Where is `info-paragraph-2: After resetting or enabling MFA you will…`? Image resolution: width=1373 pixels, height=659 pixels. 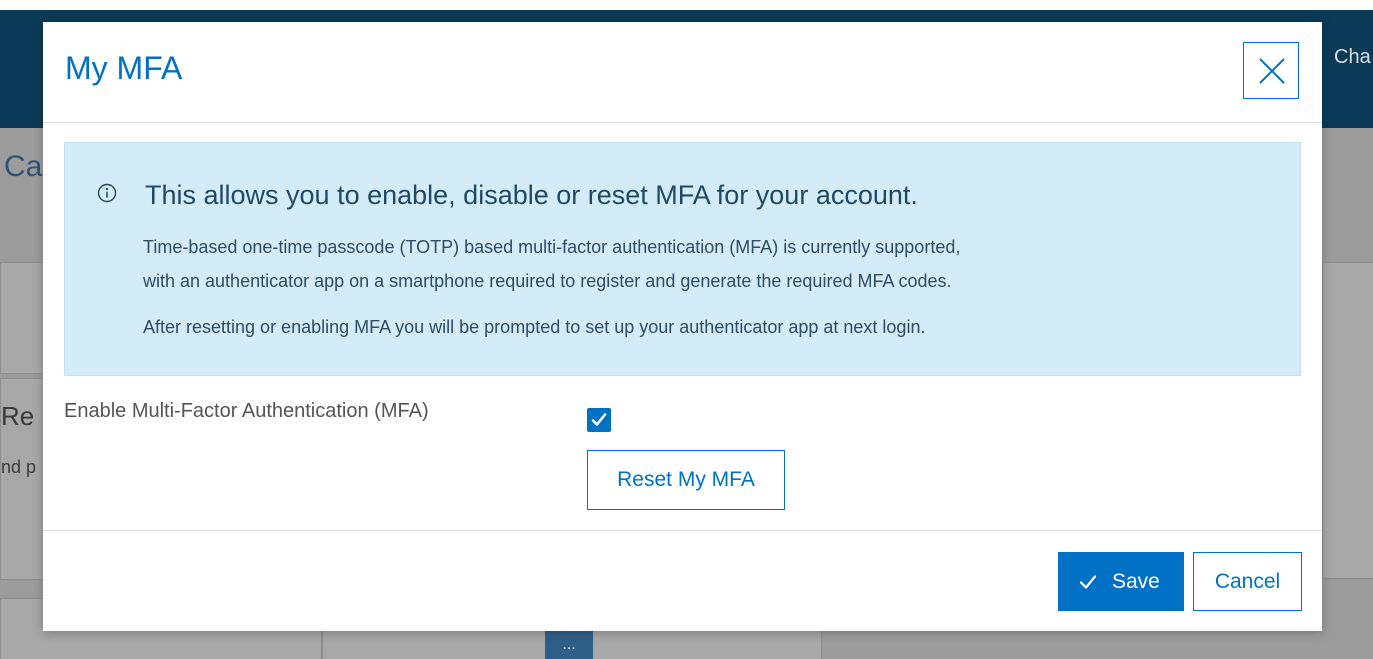
info-paragraph-2: After resetting or enabling MFA you will… is located at coordinates (534, 327).